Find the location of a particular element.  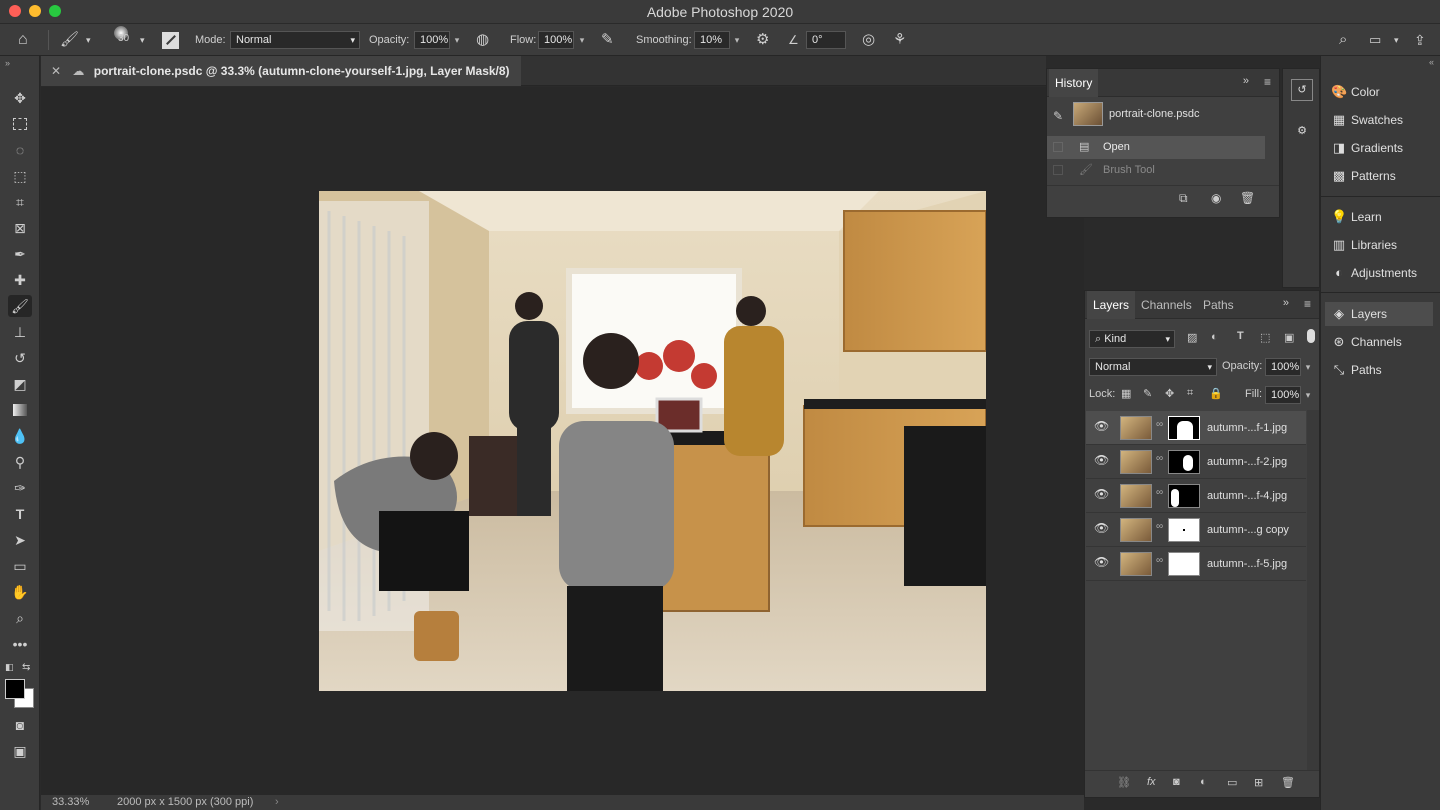

zoom-tool-icon: ⌕ is located at coordinates (20, 618).